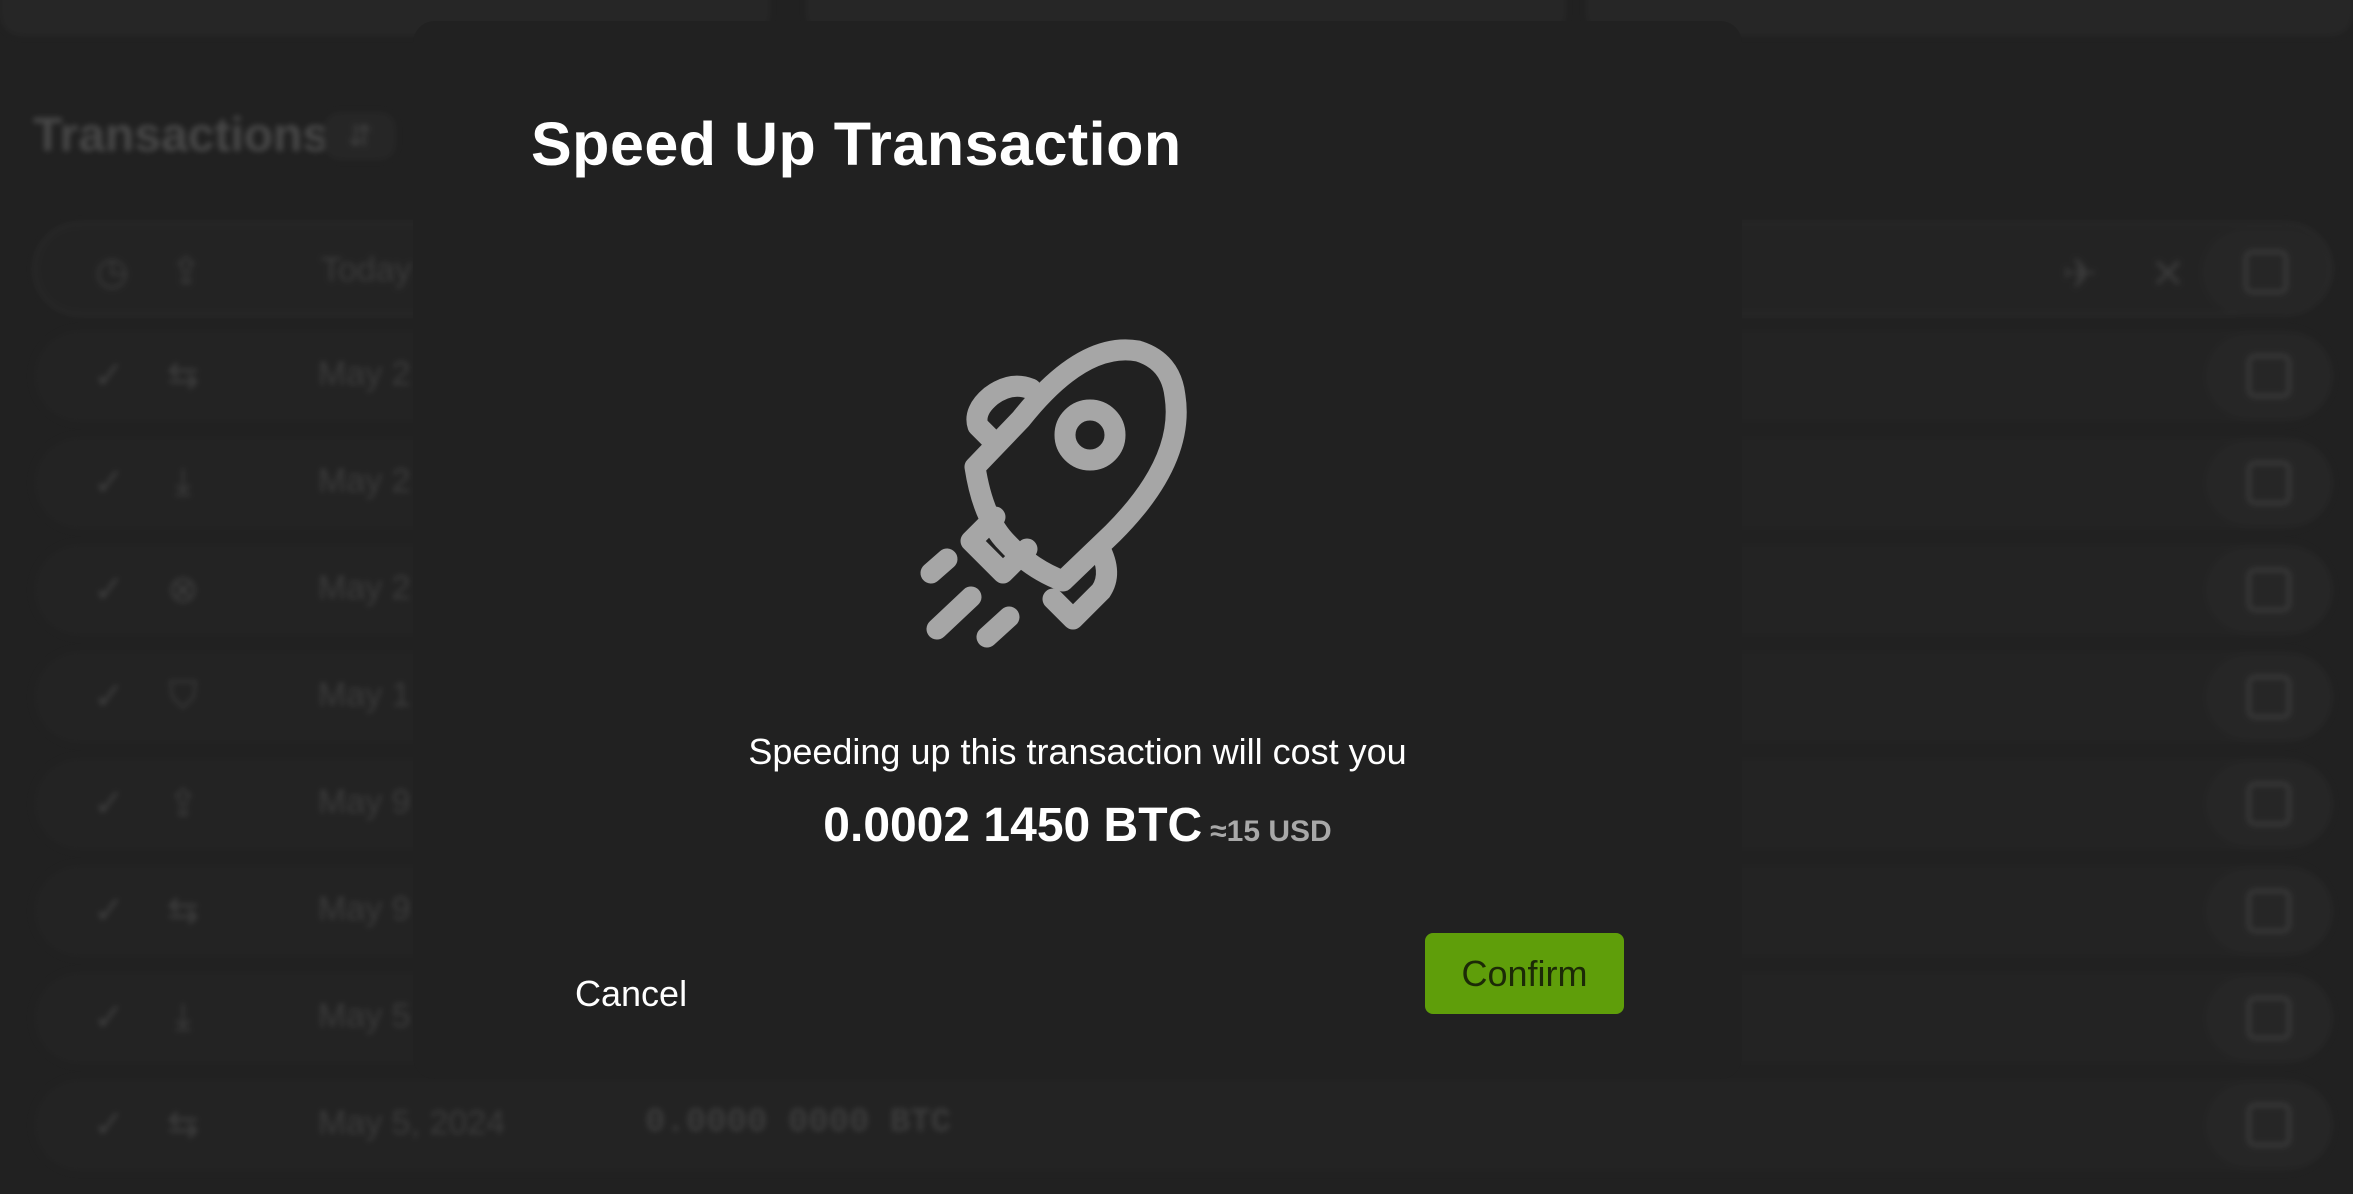 This screenshot has height=1194, width=2353. Describe the element at coordinates (1271, 831) in the screenshot. I see `amount-usd: ≈15 USD` at that location.